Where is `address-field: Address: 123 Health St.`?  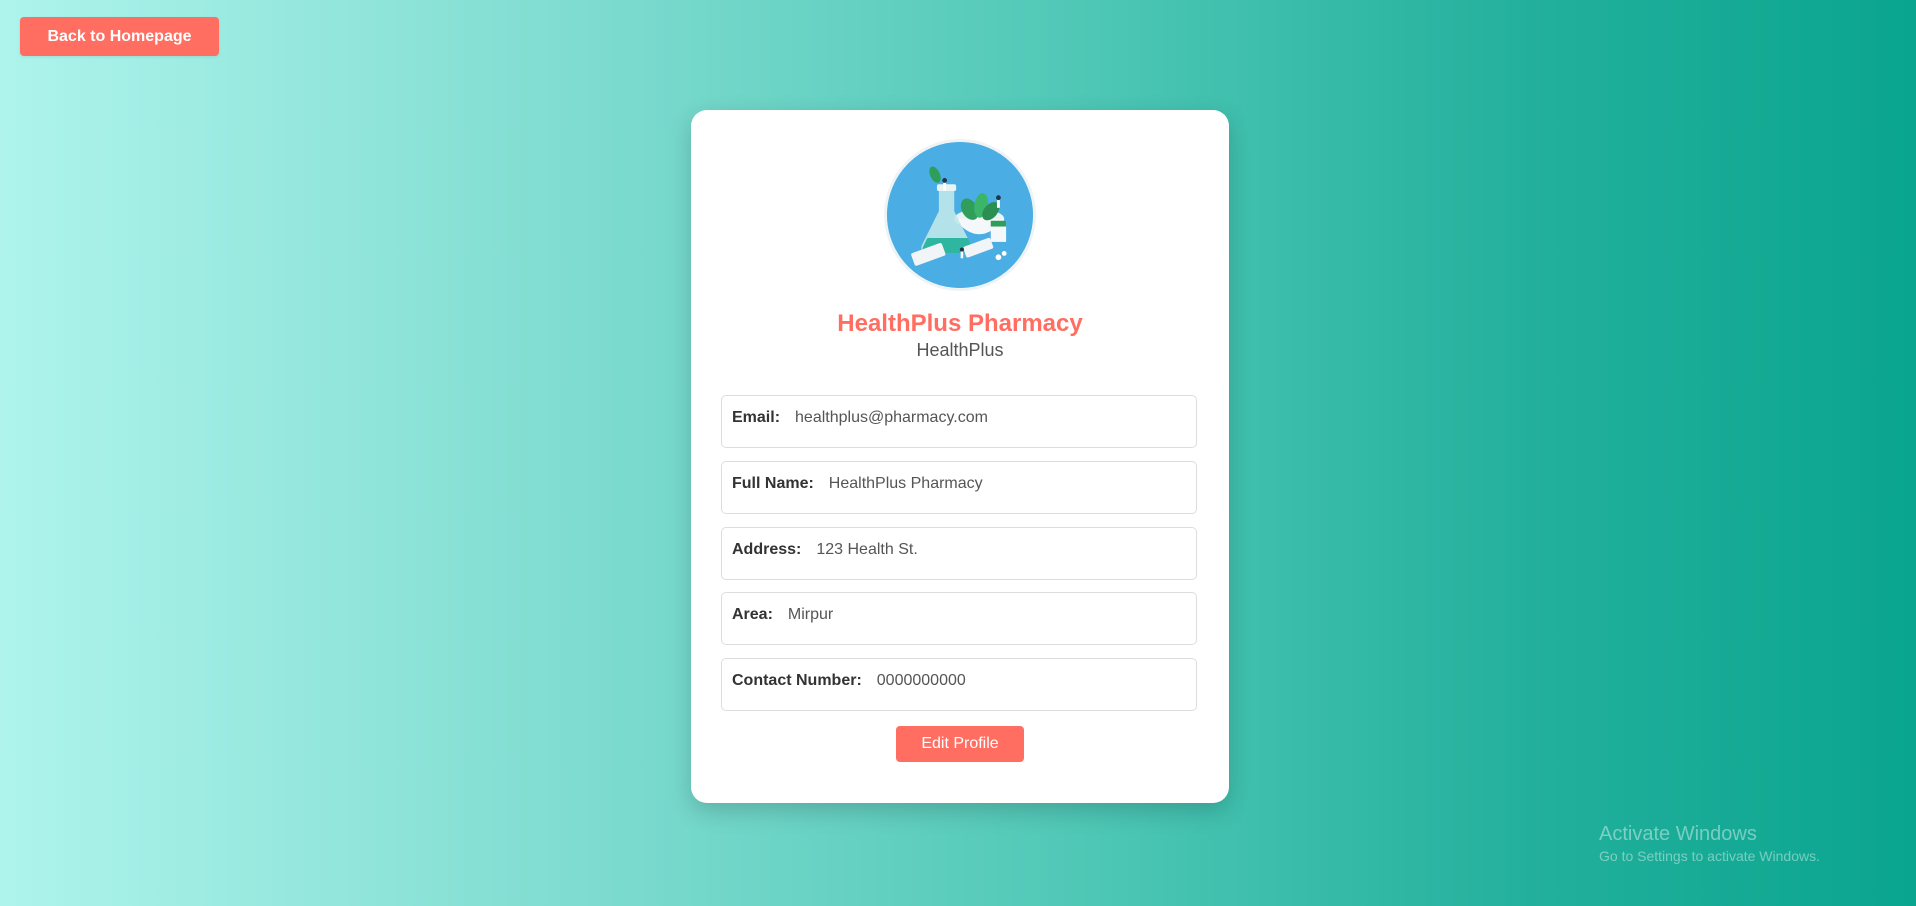
address-field: Address: 123 Health St. is located at coordinates (959, 553).